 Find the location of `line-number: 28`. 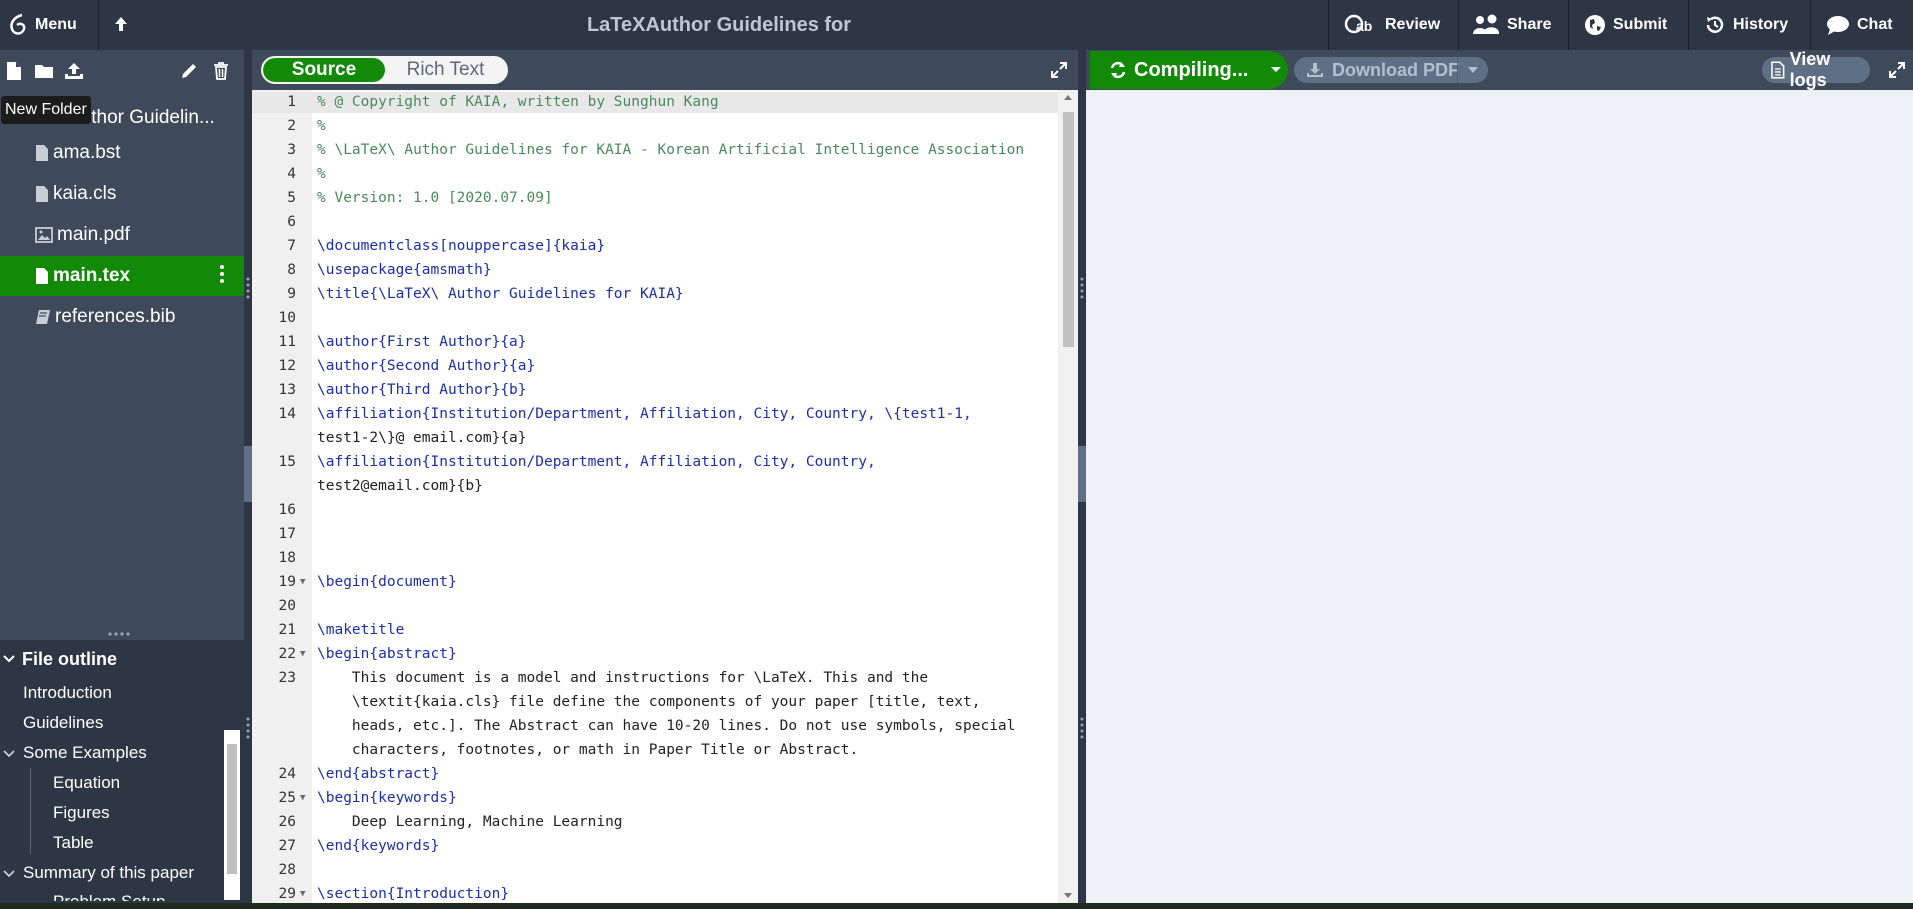

line-number: 28 is located at coordinates (287, 870).